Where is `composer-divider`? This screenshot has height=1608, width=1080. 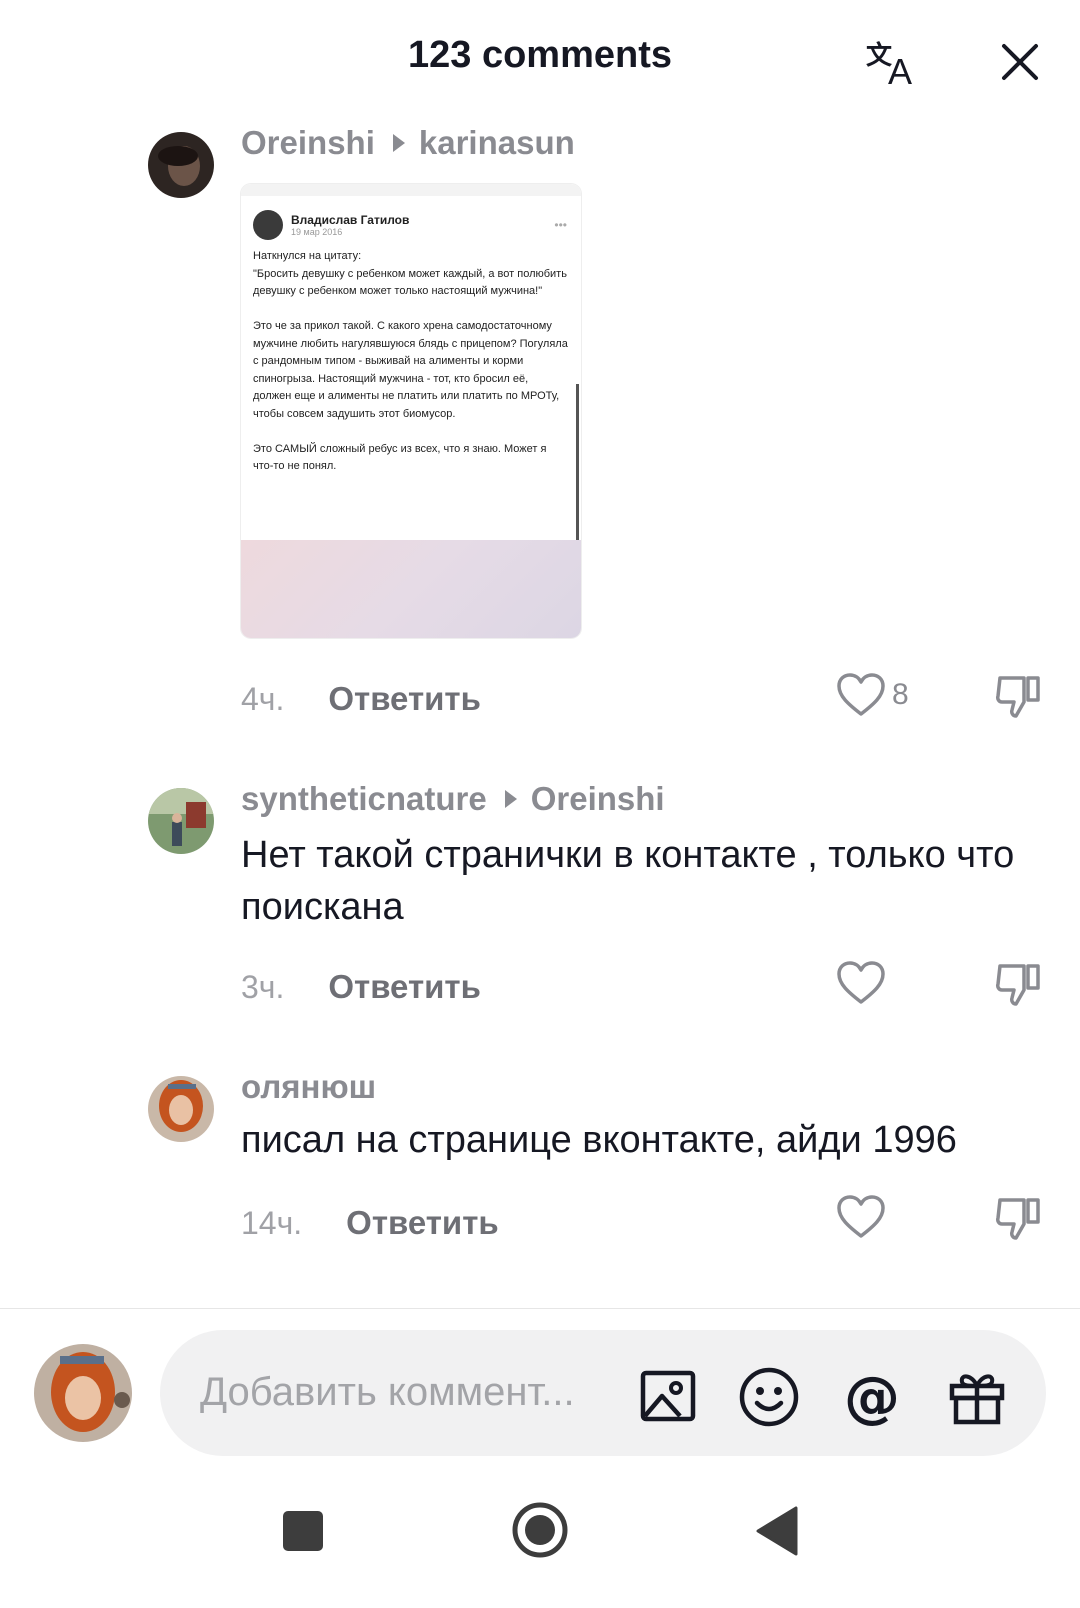 composer-divider is located at coordinates (540, 1308).